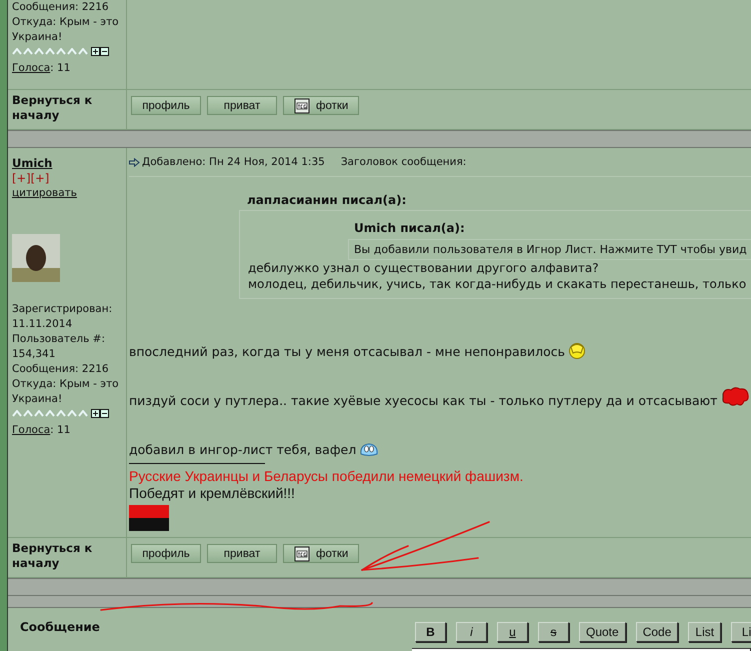 This screenshot has height=651, width=751. What do you see at coordinates (63, 317) in the screenshot?
I see `profile-info: Зарегистрирован: 11.11.2014` at bounding box center [63, 317].